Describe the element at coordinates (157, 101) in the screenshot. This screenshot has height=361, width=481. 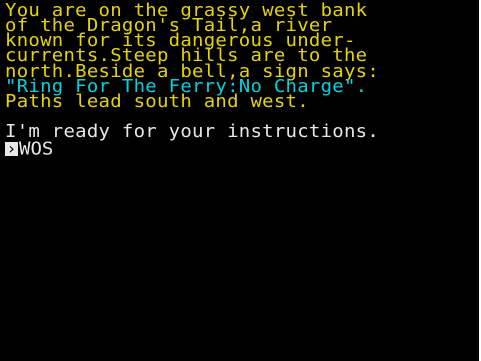
I see `paths-text: Paths lead south and west.` at that location.